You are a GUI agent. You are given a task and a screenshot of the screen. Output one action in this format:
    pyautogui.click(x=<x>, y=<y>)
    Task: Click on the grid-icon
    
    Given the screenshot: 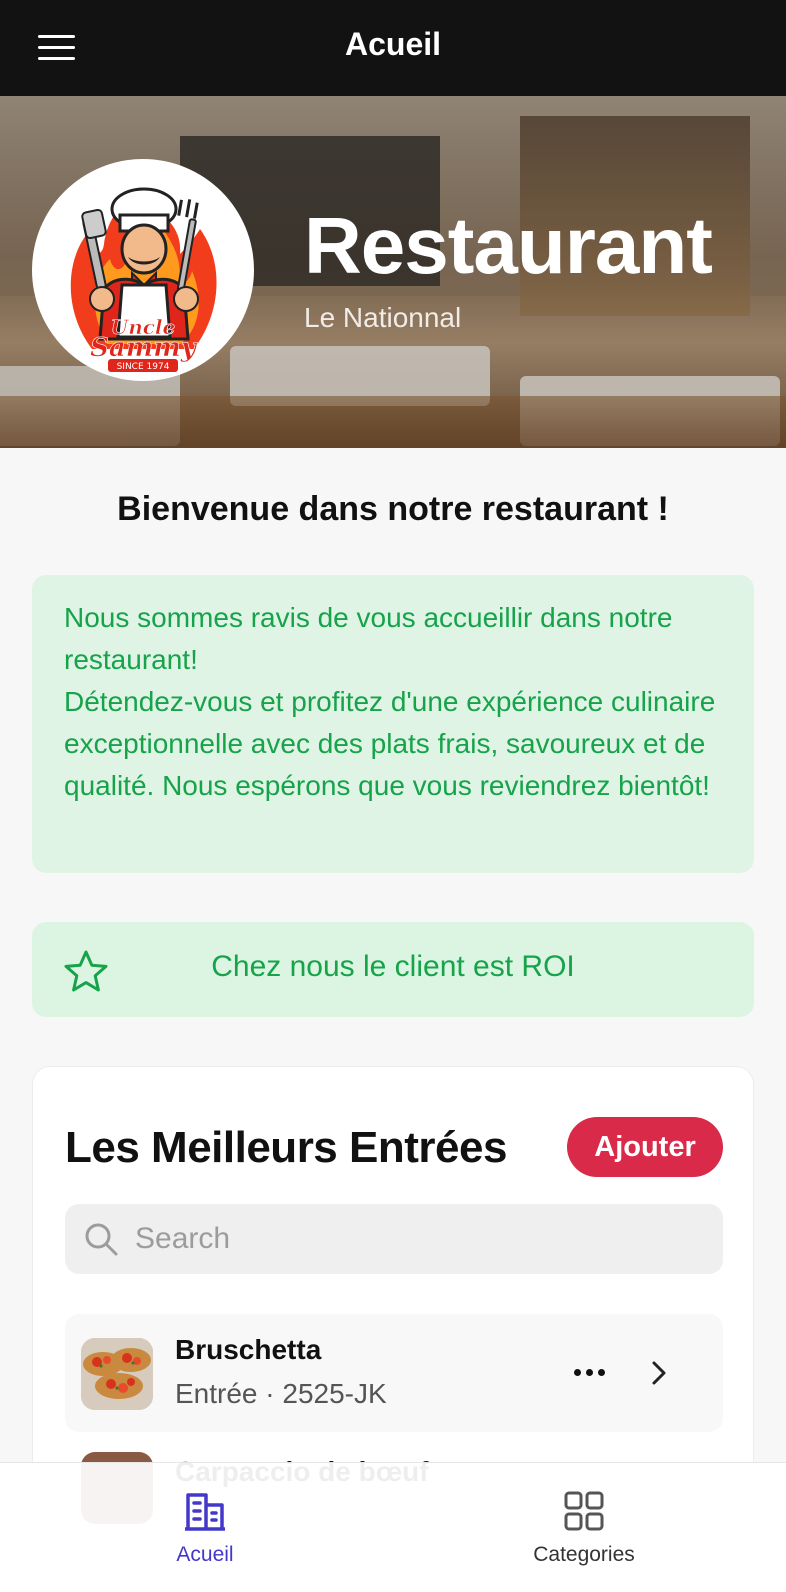 What is the action you would take?
    pyautogui.click(x=584, y=1511)
    